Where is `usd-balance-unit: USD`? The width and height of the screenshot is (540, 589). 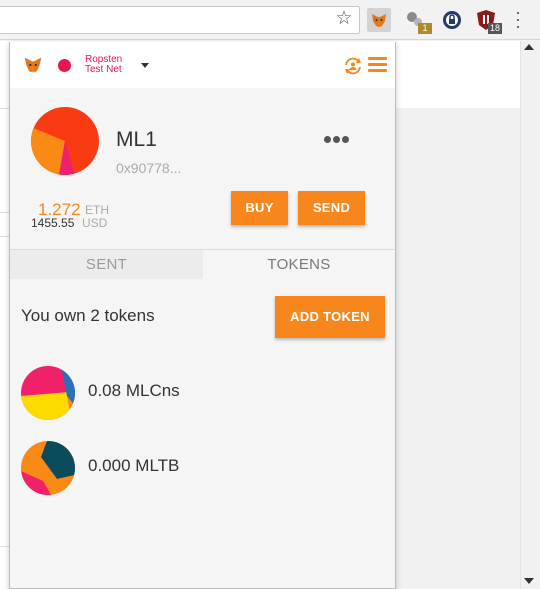 usd-balance-unit: USD is located at coordinates (95, 223).